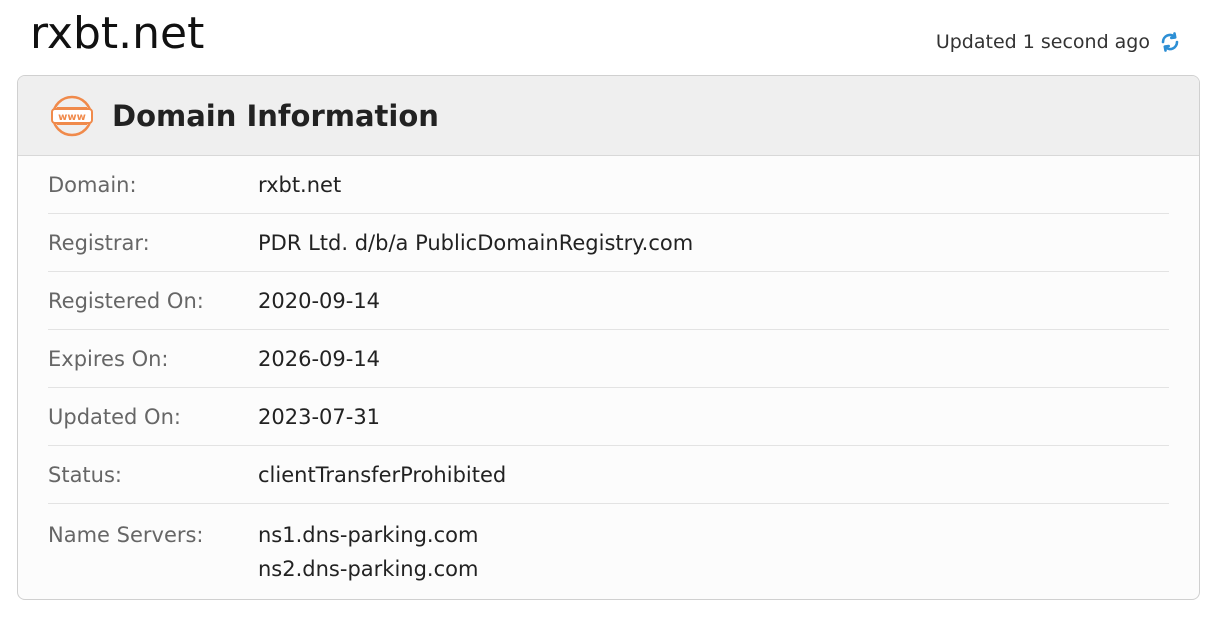  Describe the element at coordinates (99, 242) in the screenshot. I see `row-label: Registrar:` at that location.